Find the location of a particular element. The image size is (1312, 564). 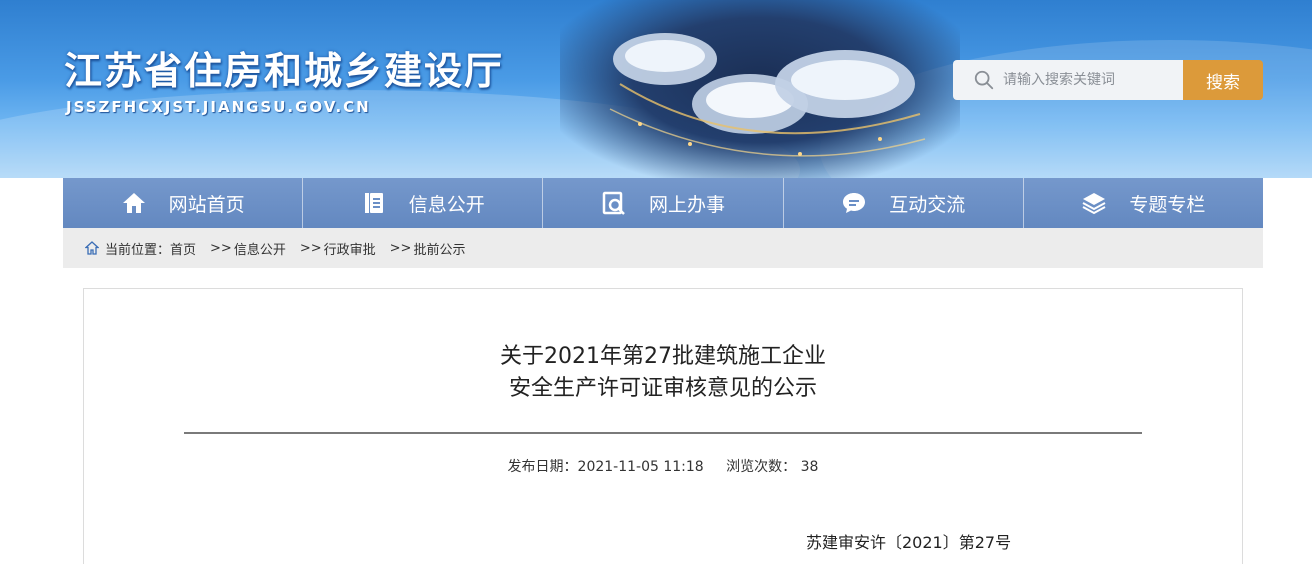

nav-item-label: 信息公开 is located at coordinates (446, 204).